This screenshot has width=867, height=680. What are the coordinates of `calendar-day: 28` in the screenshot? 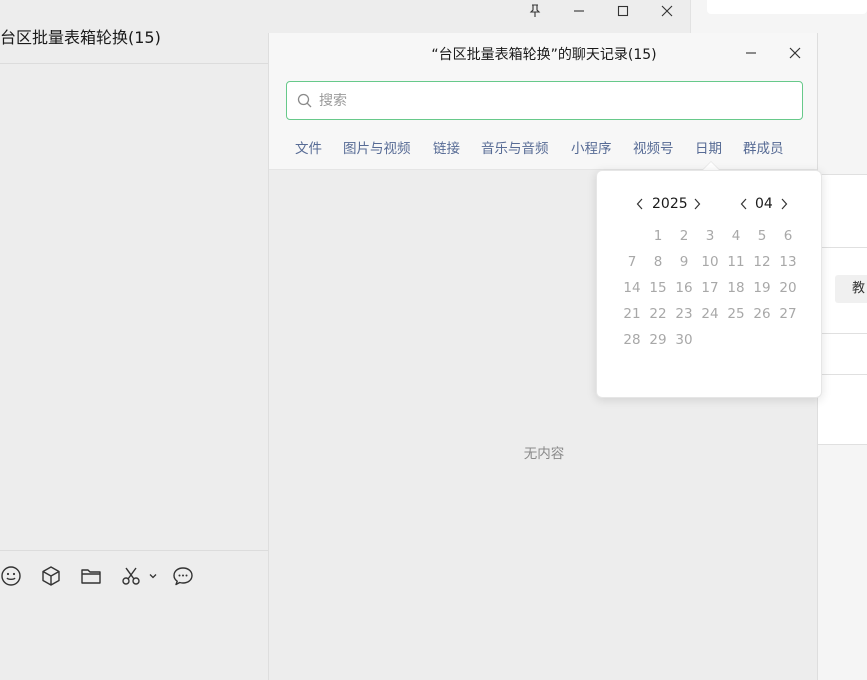 It's located at (632, 340).